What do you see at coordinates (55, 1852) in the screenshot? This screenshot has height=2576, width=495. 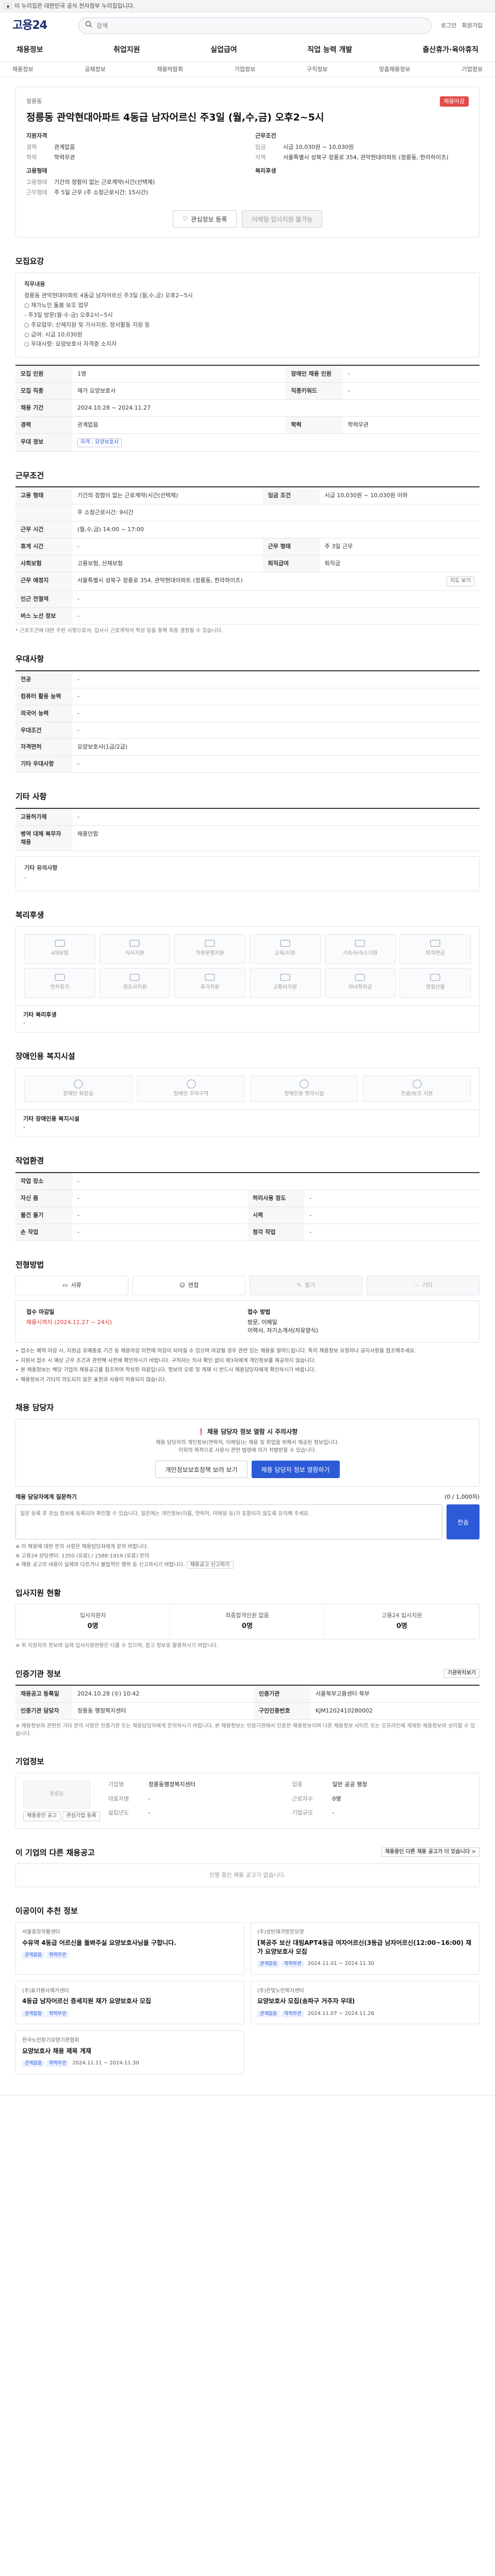 I see `section-title: 이 기업의 다른 채용공고` at bounding box center [55, 1852].